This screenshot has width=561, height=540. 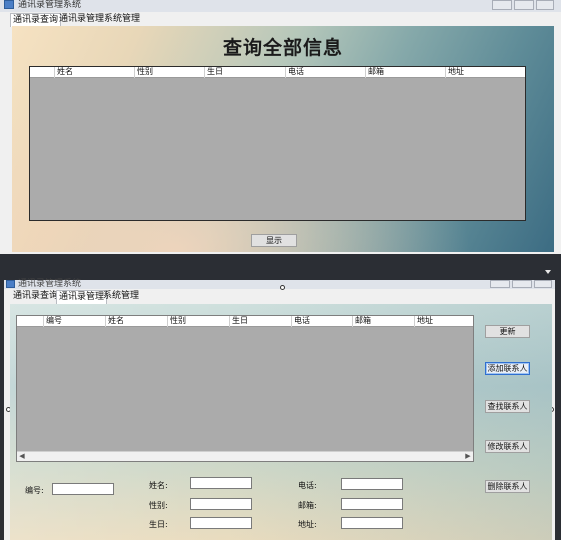 I want to click on name-label: 姓名:, so click(x=158, y=485).